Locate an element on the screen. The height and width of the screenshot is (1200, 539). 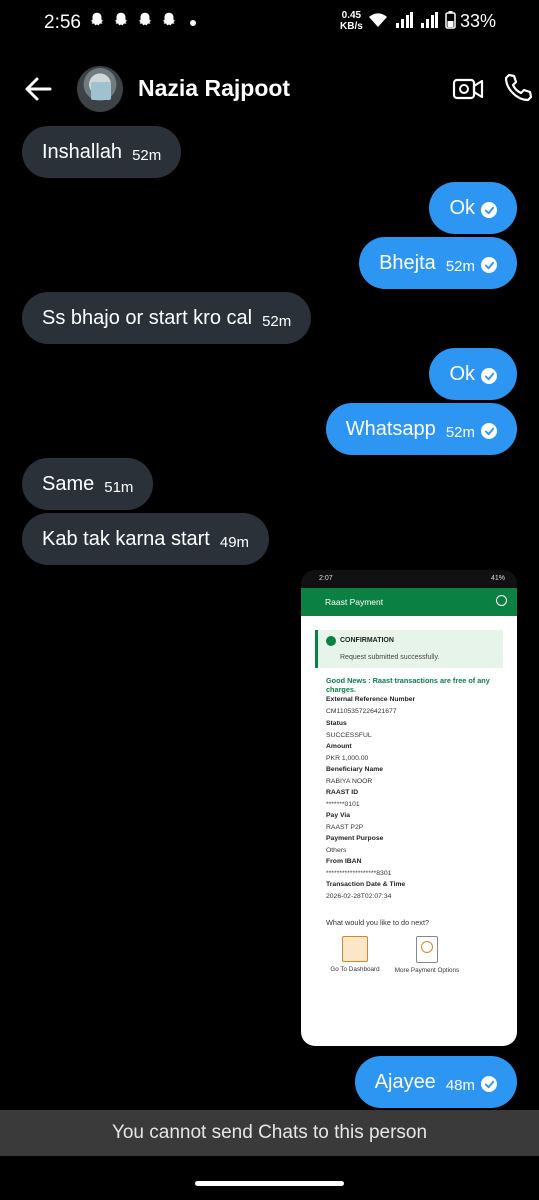
power-icon is located at coordinates (501, 600).